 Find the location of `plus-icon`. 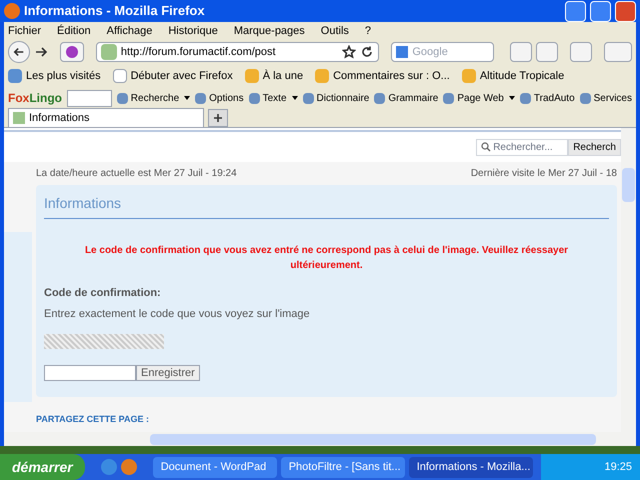

plus-icon is located at coordinates (218, 118).